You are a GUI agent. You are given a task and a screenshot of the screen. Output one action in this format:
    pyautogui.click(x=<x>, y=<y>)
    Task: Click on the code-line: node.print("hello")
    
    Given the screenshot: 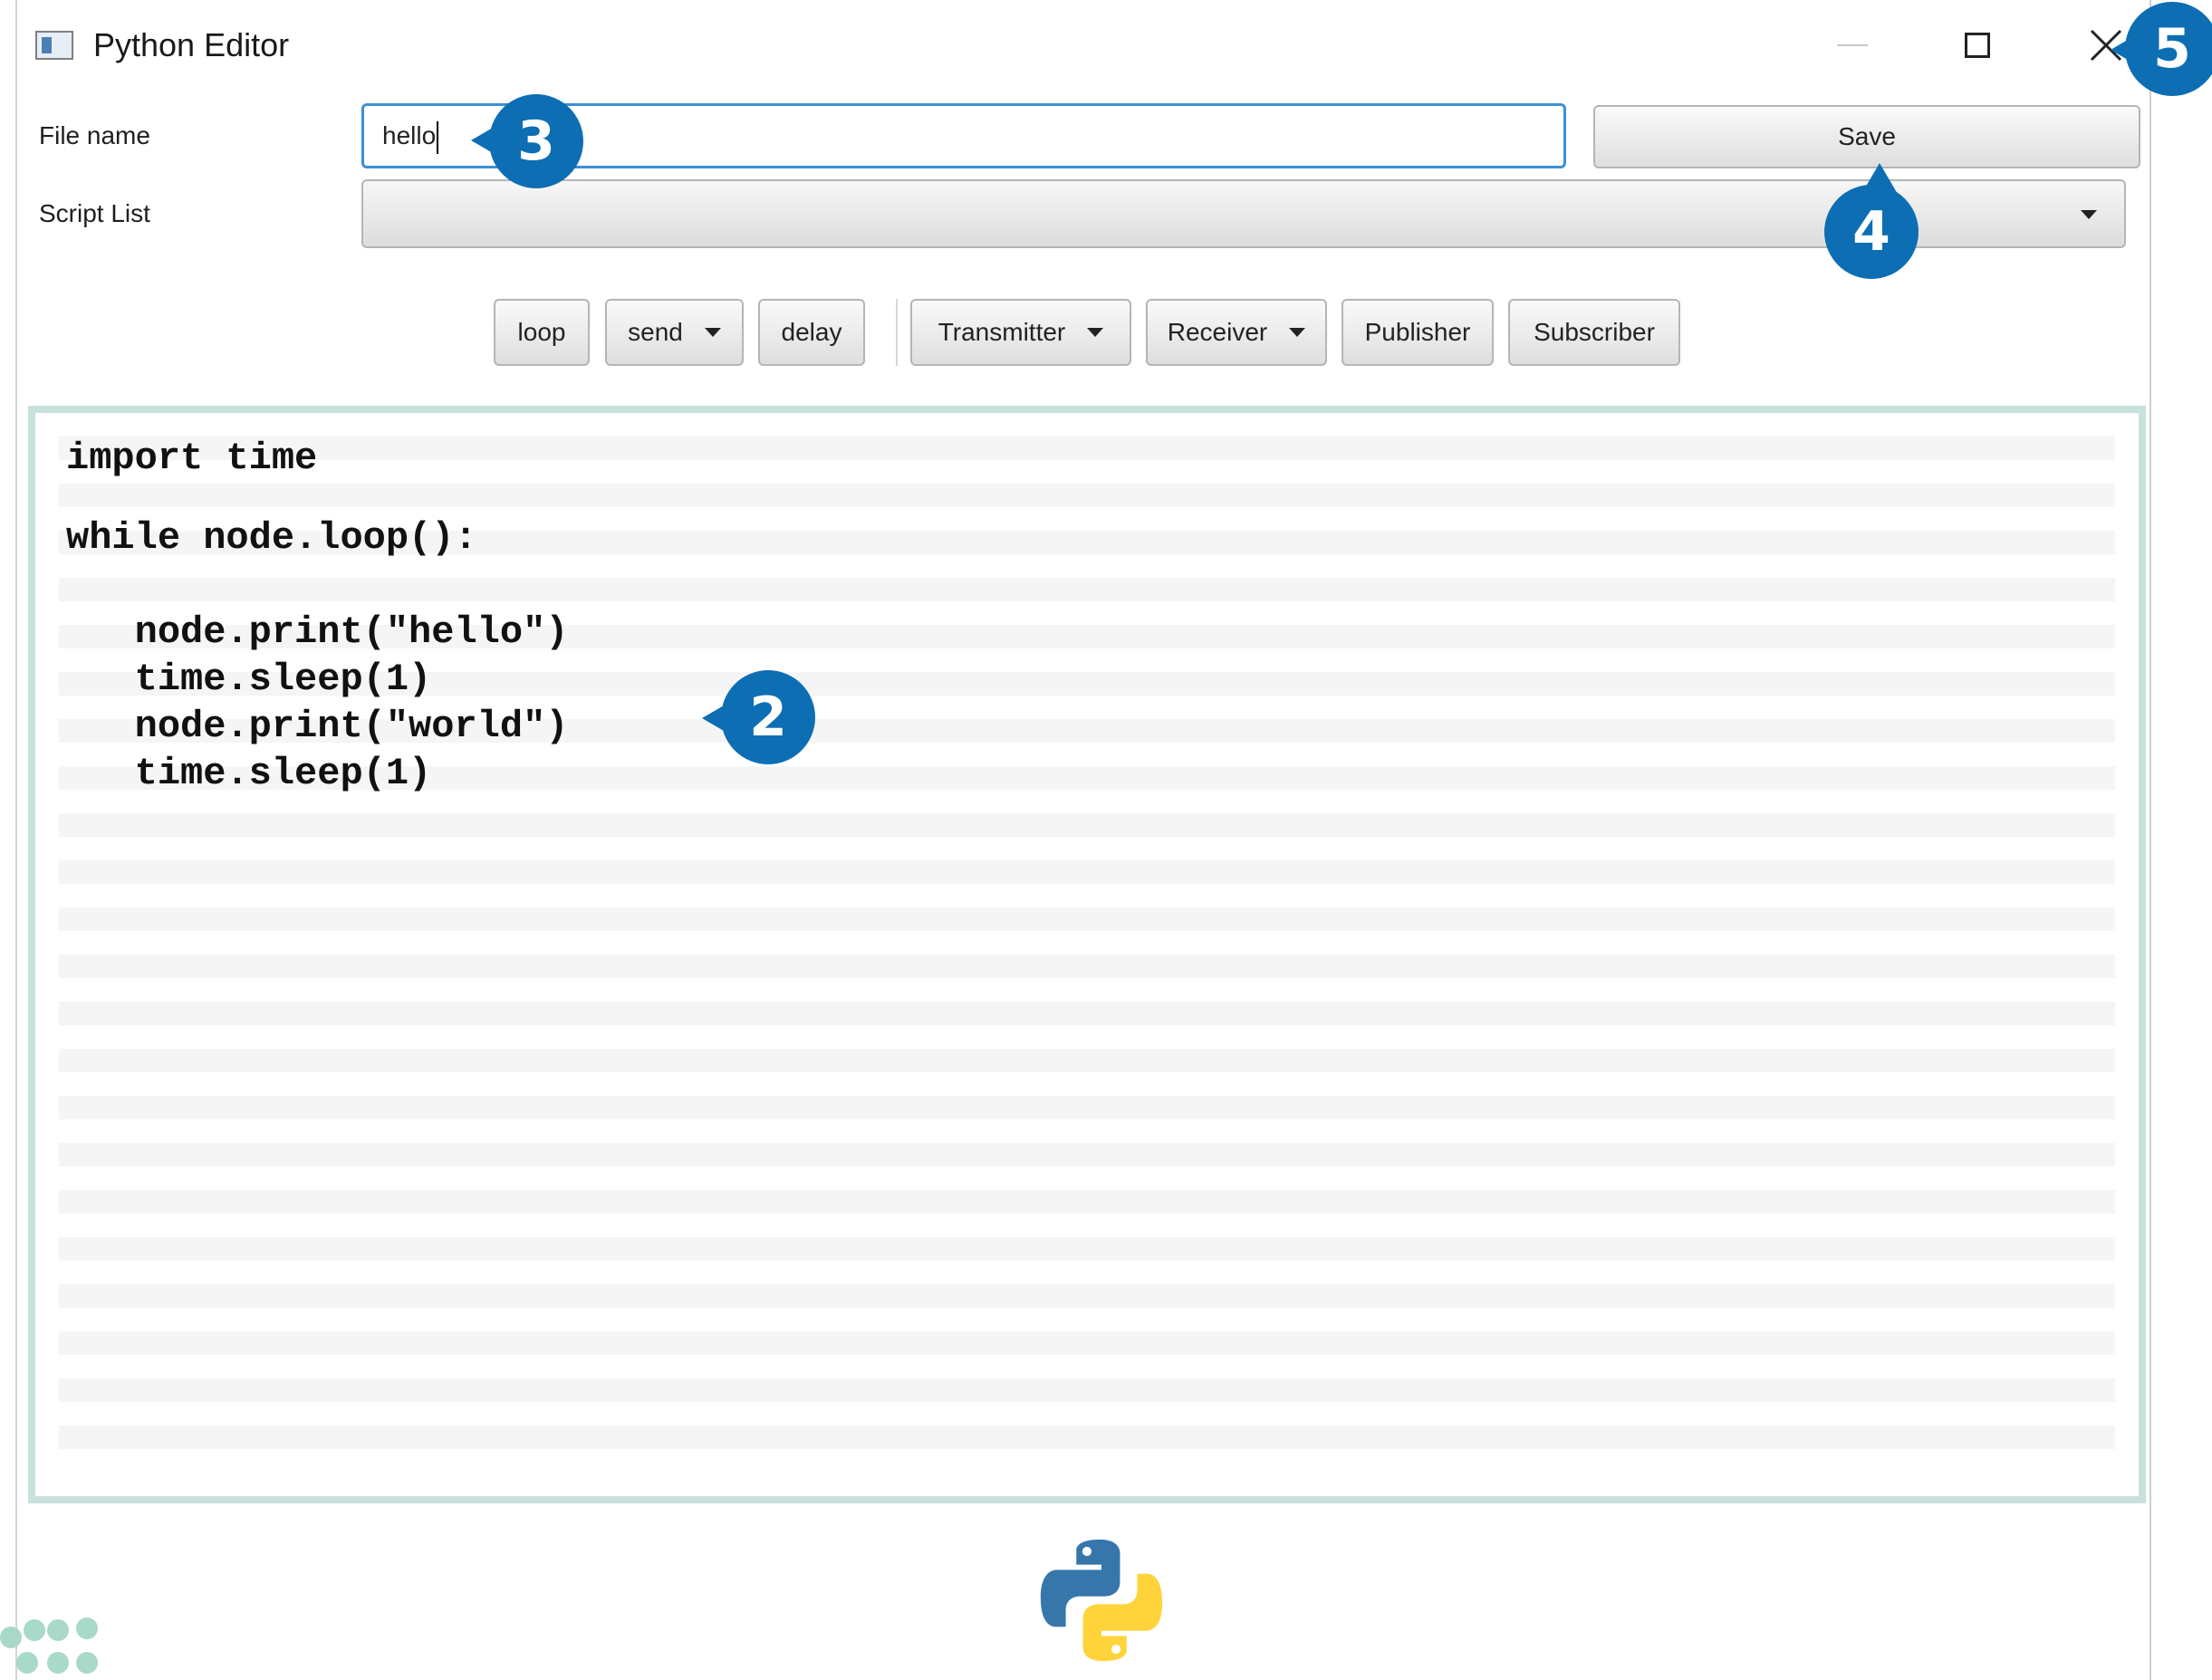 What is the action you would take?
    pyautogui.click(x=318, y=632)
    